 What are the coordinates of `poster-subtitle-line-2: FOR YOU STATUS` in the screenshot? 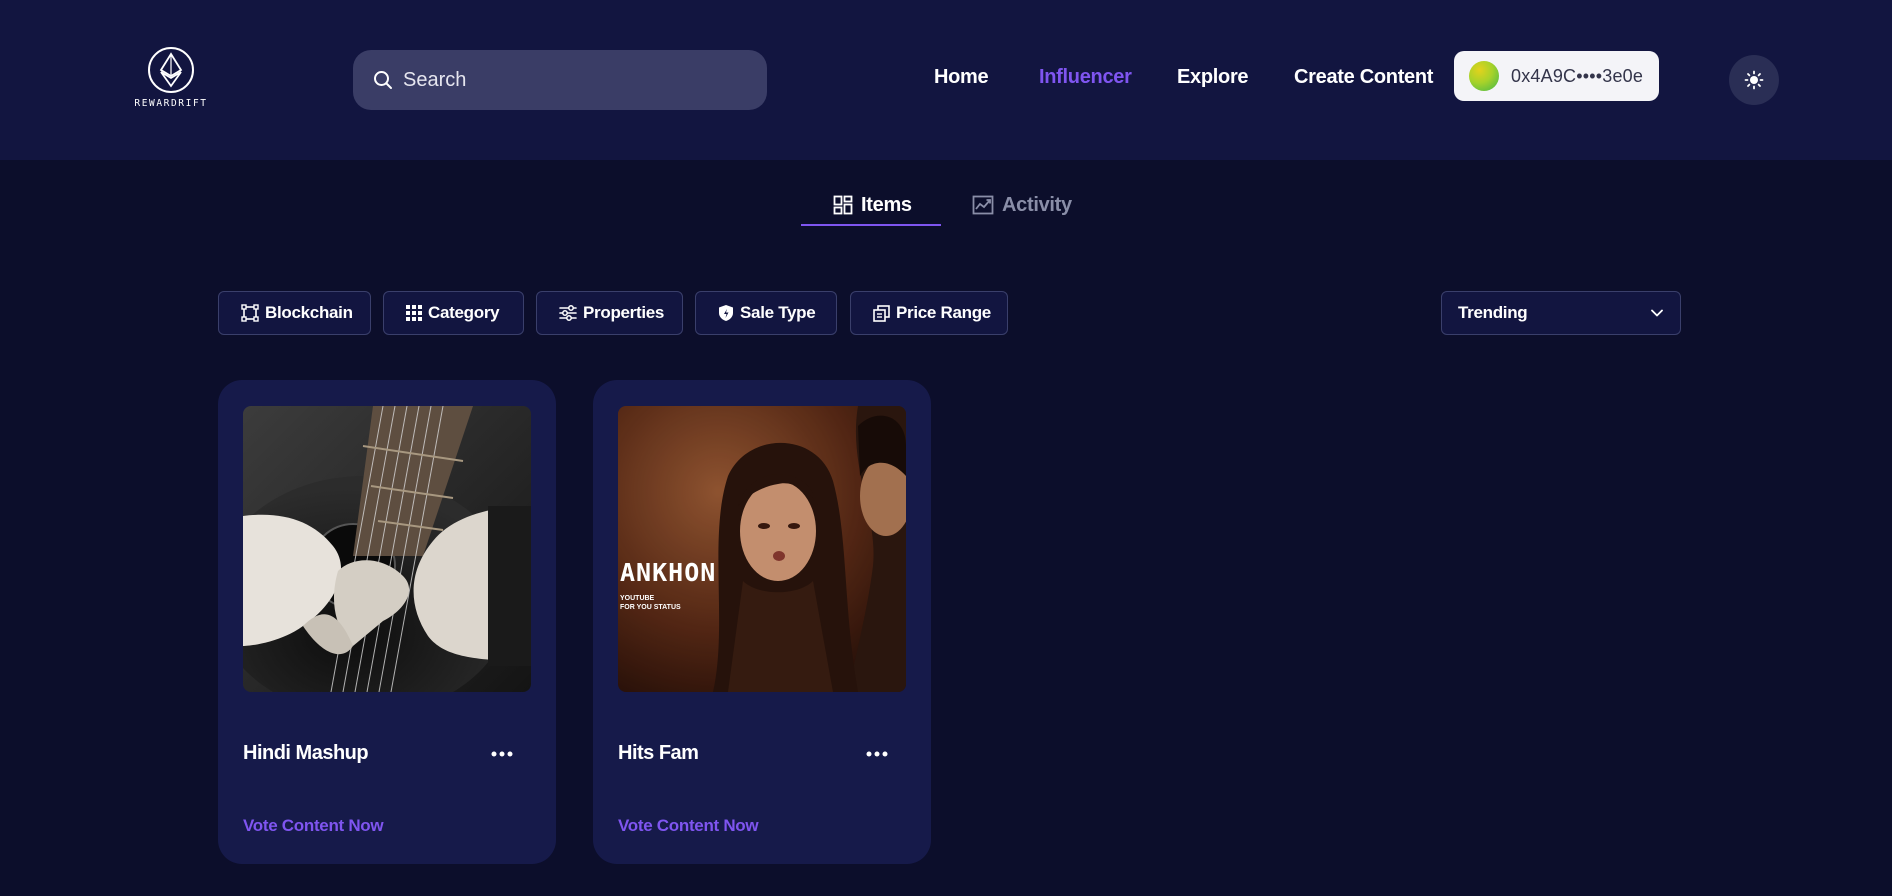 It's located at (650, 607).